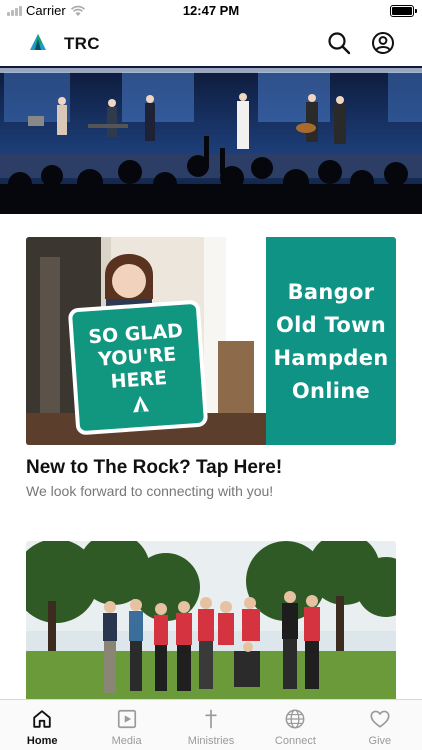 This screenshot has width=422, height=750. Describe the element at coordinates (331, 357) in the screenshot. I see `location-hampden: Hampden` at that location.